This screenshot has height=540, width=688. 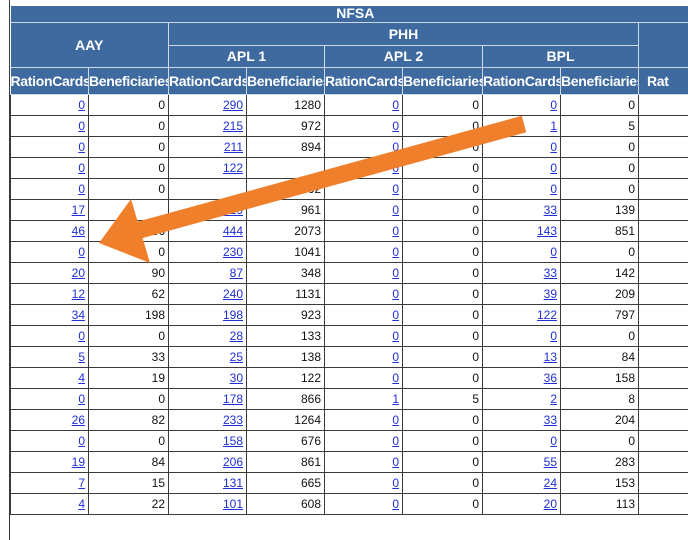 What do you see at coordinates (207, 315) in the screenshot?
I see `cell-apl1-rc: 198` at bounding box center [207, 315].